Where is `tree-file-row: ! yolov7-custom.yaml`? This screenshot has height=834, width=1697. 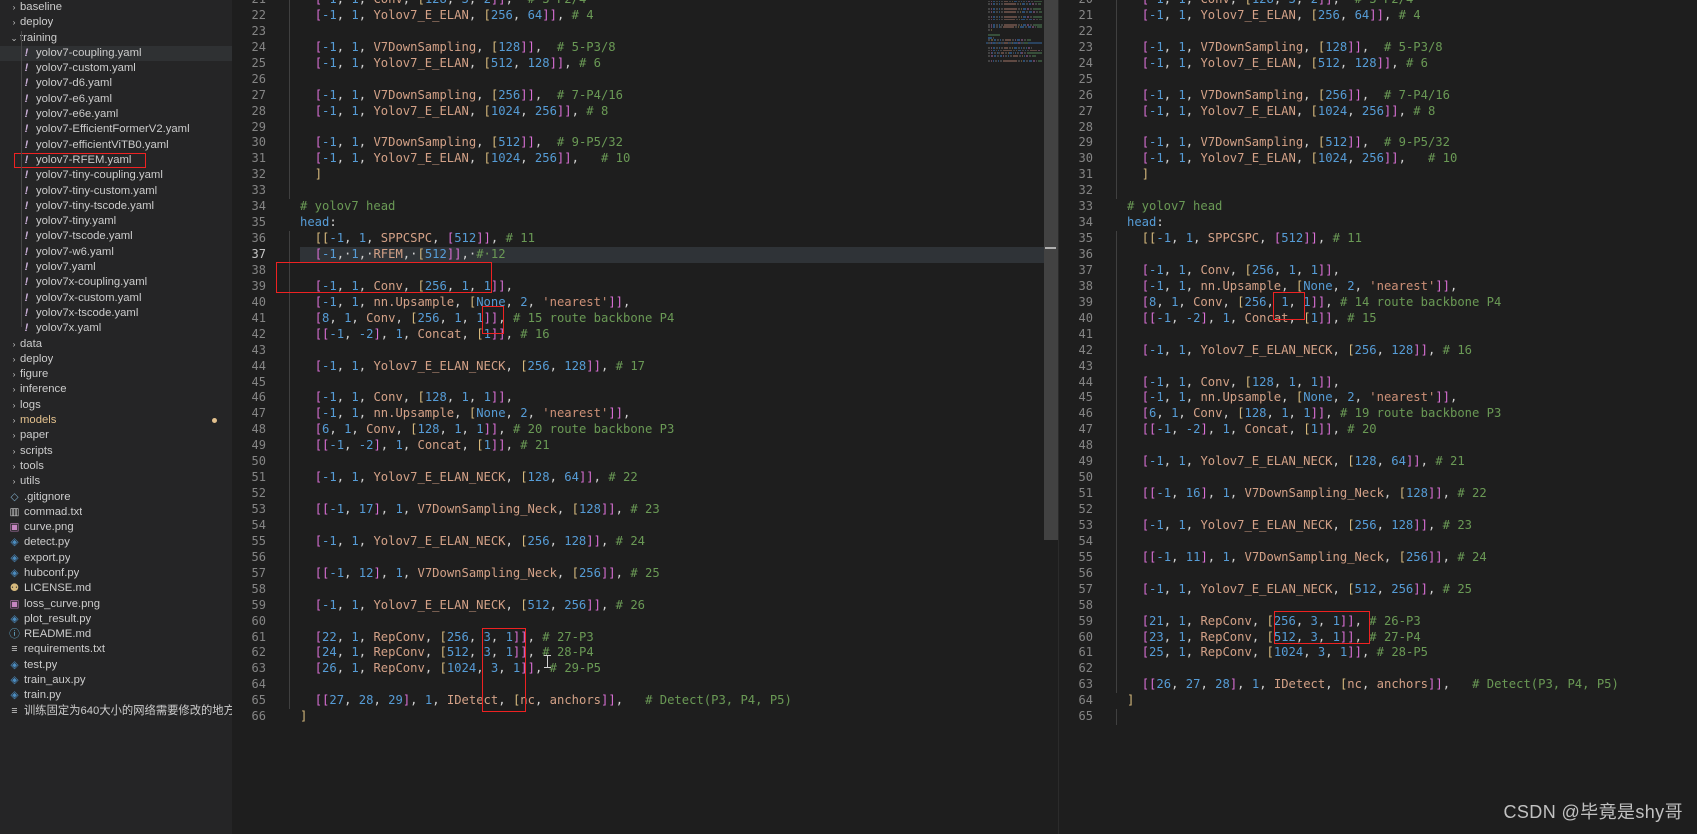 tree-file-row: ! yolov7-custom.yaml is located at coordinates (116, 68).